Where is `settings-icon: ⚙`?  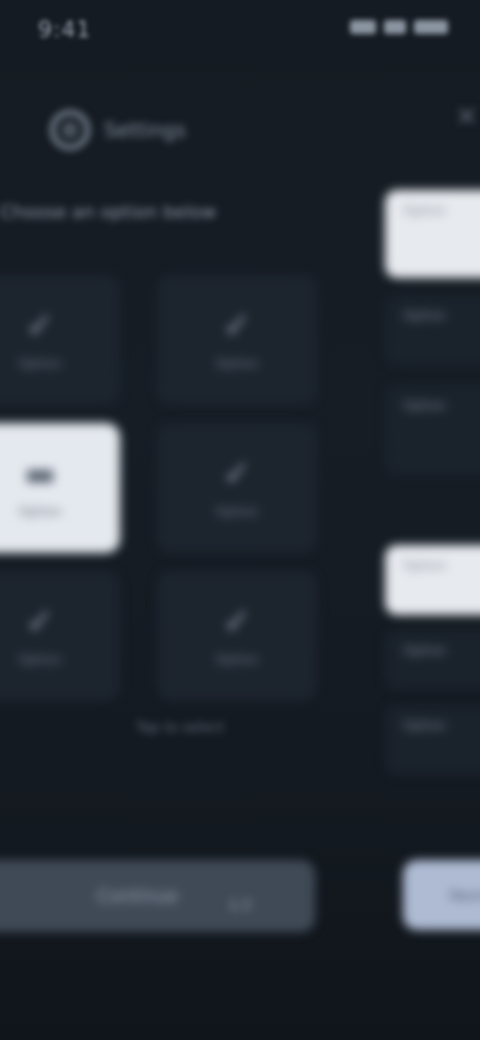
settings-icon: ⚙ is located at coordinates (70, 130).